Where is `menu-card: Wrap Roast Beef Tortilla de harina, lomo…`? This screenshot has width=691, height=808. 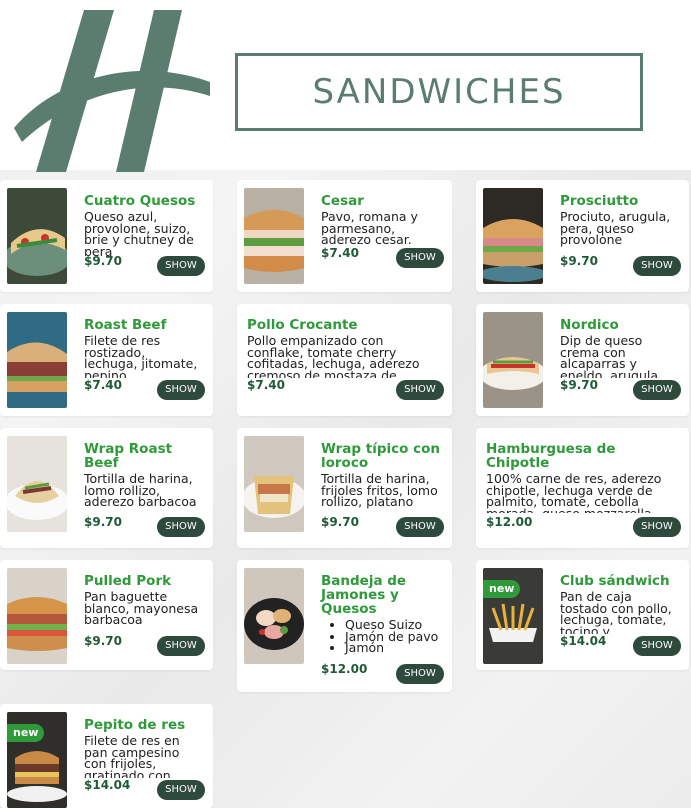
menu-card: Wrap Roast Beef Tortilla de harina, lomo… is located at coordinates (106, 488).